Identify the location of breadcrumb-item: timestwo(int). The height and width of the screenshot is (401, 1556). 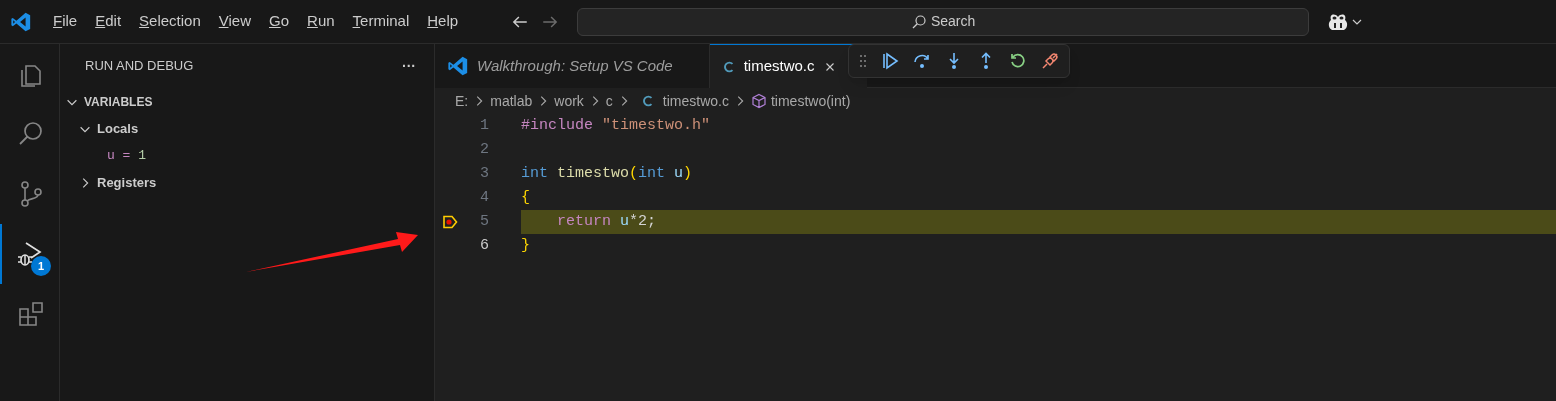
(810, 101).